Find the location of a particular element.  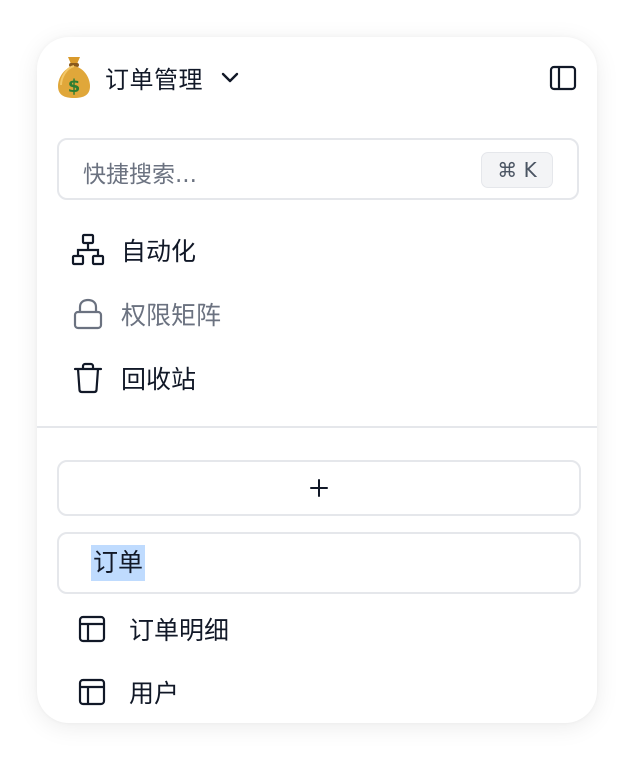

sidebar-toggle-icon is located at coordinates (563, 78).